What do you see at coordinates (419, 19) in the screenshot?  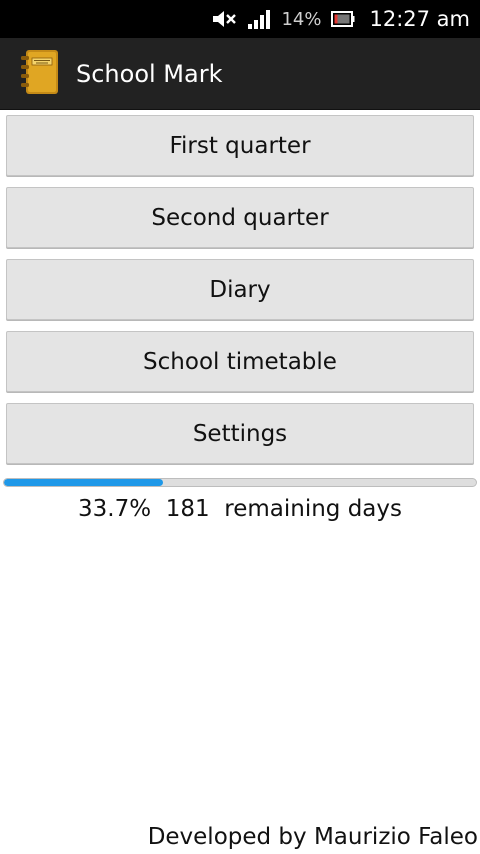 I see `clock-time: 12:27 am` at bounding box center [419, 19].